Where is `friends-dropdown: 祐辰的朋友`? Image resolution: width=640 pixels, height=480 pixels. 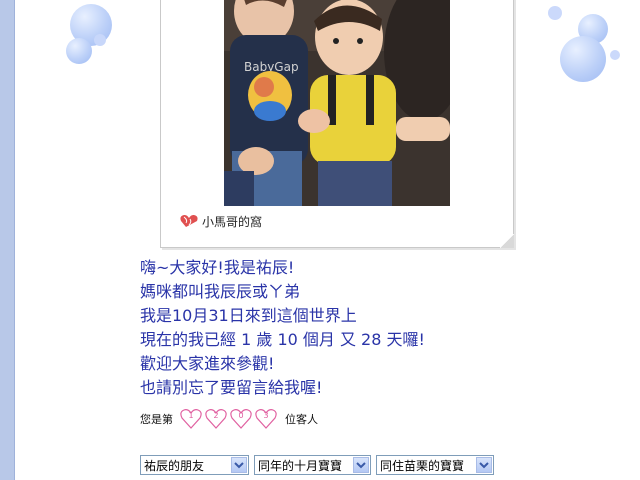 friends-dropdown: 祐辰的朋友 is located at coordinates (194, 465).